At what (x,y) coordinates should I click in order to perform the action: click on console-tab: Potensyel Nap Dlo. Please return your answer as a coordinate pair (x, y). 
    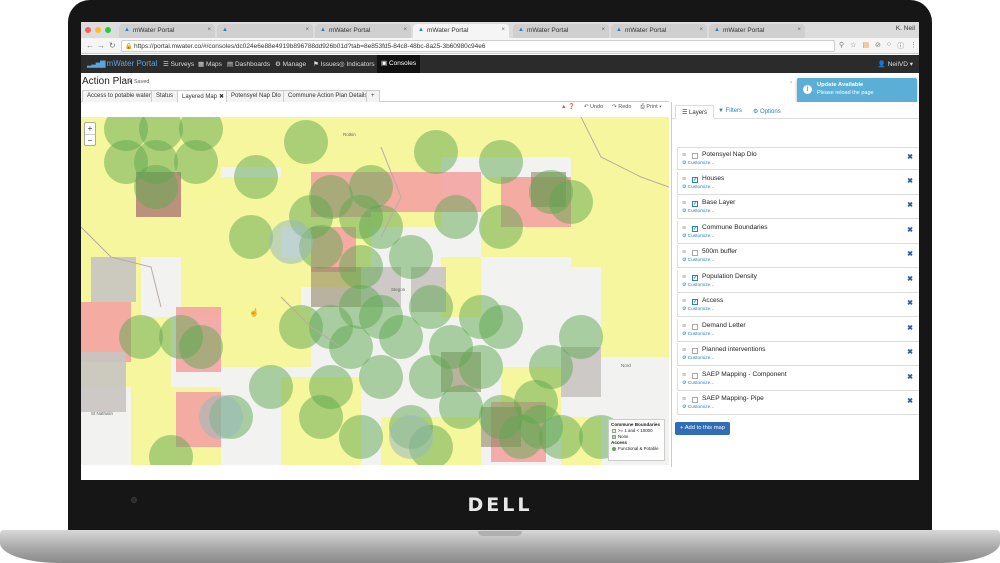
    Looking at the image, I should click on (256, 96).